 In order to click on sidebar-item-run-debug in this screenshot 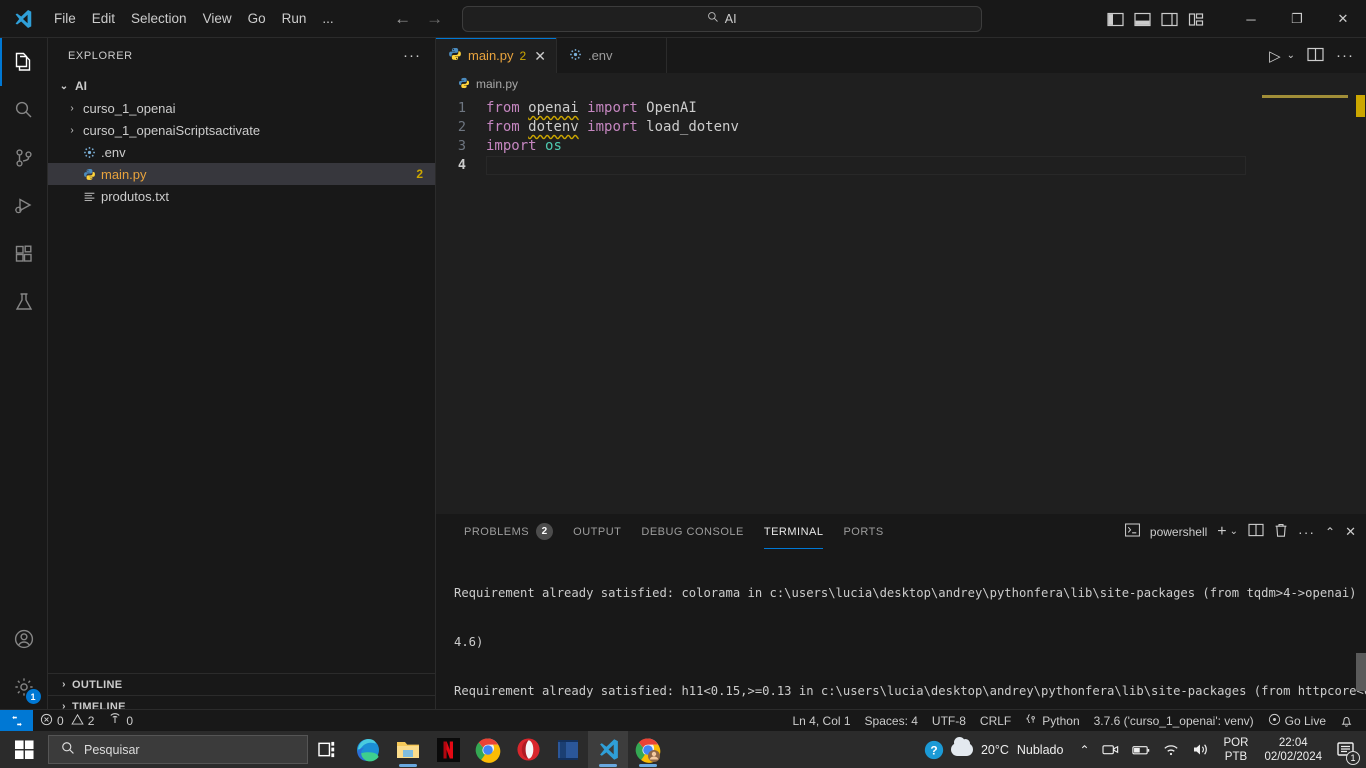, I will do `click(24, 206)`.